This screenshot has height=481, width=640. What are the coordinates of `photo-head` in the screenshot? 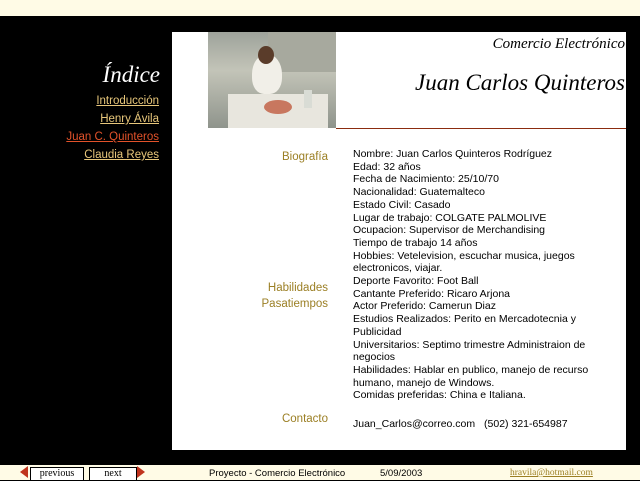 It's located at (266, 55).